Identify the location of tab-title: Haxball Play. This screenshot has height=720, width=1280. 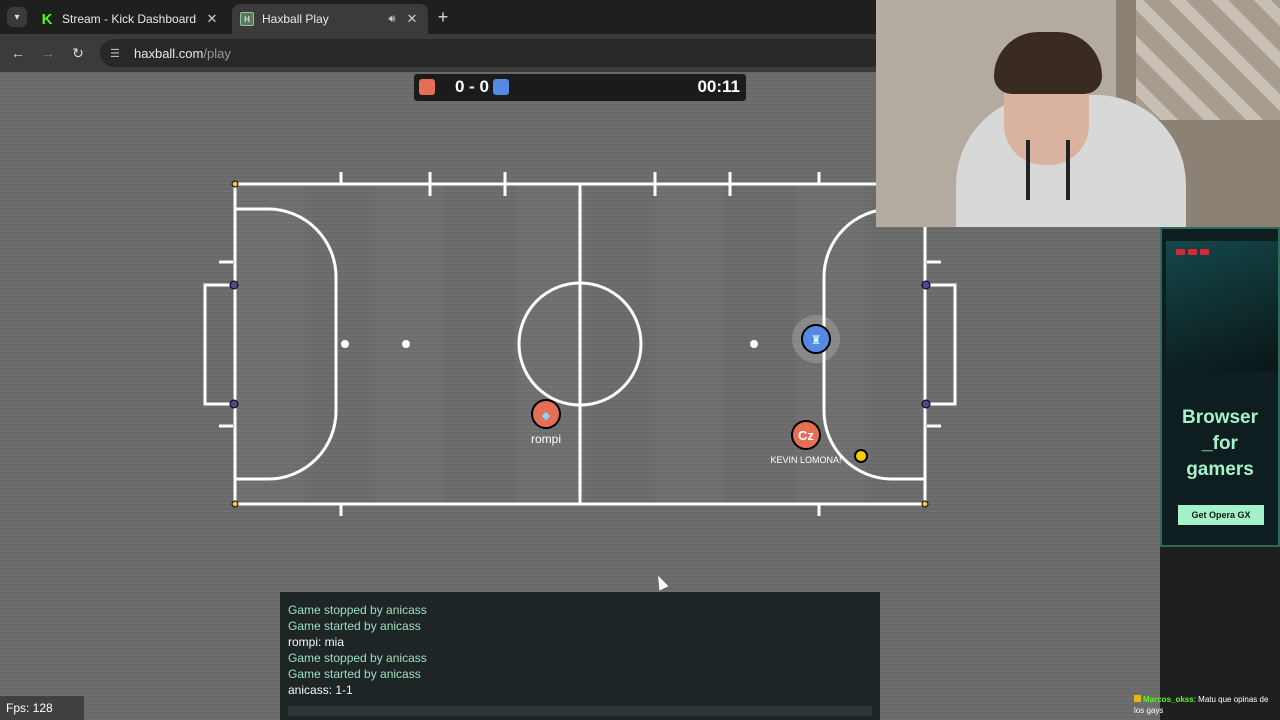
(295, 19).